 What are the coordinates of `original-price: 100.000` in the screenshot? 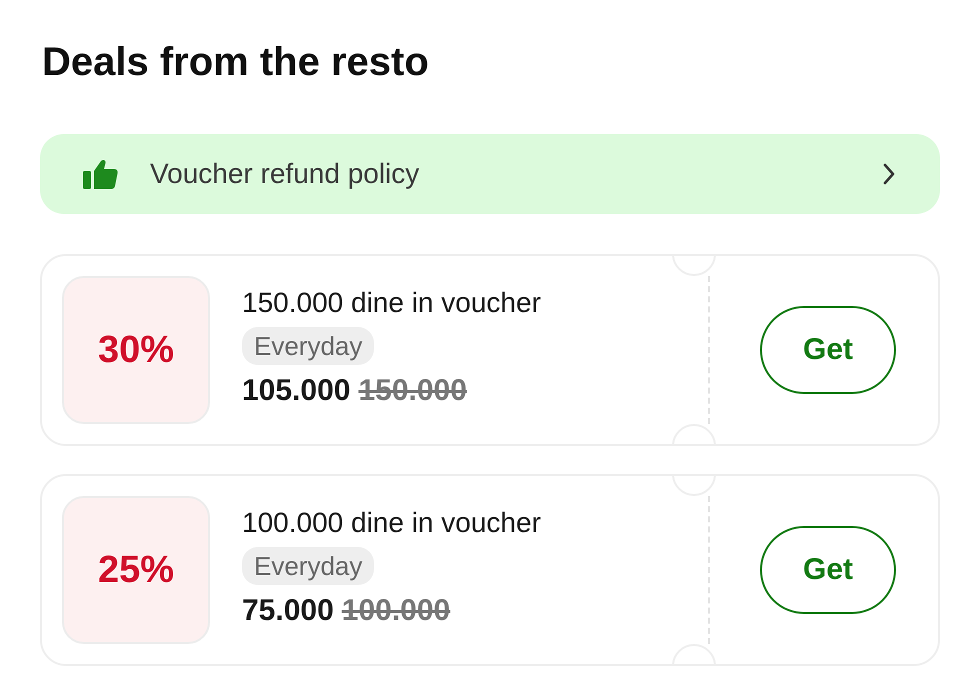 It's located at (396, 610).